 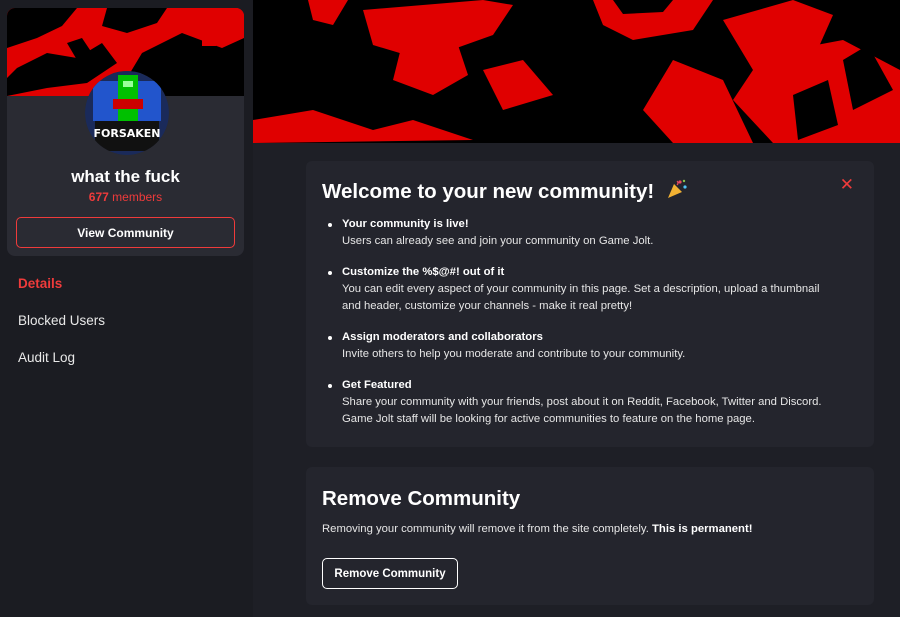 I want to click on remove-warning-text: This is permanent!, so click(x=702, y=529).